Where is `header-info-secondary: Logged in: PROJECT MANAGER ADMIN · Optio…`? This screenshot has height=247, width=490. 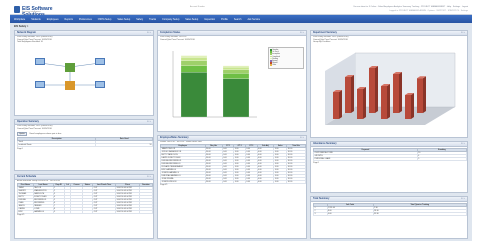 header-info-secondary: Logged in: PROJECT MANAGER ADMIN · Optio… is located at coordinates (428, 11).